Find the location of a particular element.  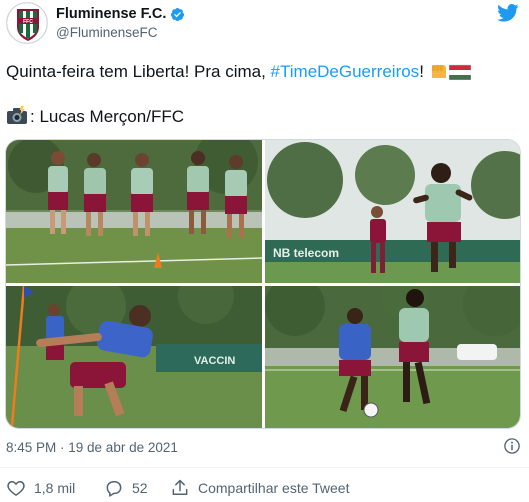

raised-fist-emoji is located at coordinates (438, 71).